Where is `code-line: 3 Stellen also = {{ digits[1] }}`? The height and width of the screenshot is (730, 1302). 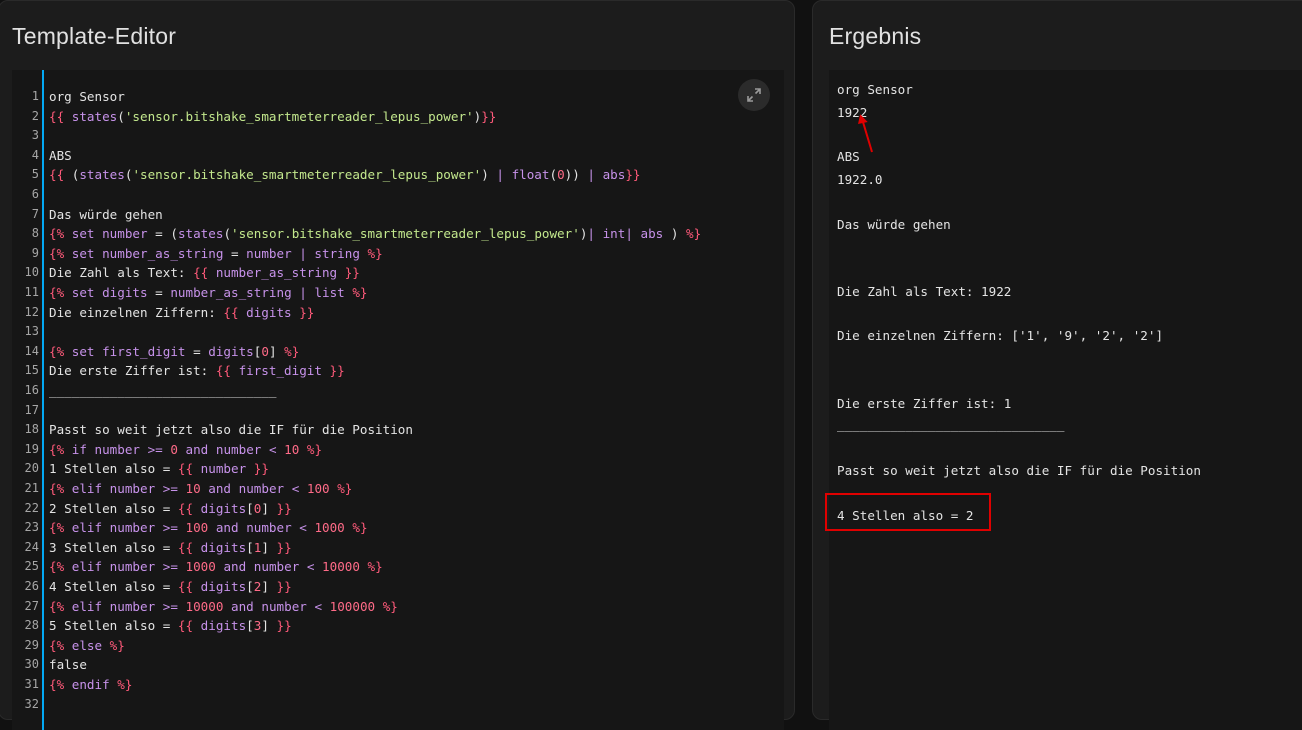 code-line: 3 Stellen also = {{ digits[1] }} is located at coordinates (170, 548).